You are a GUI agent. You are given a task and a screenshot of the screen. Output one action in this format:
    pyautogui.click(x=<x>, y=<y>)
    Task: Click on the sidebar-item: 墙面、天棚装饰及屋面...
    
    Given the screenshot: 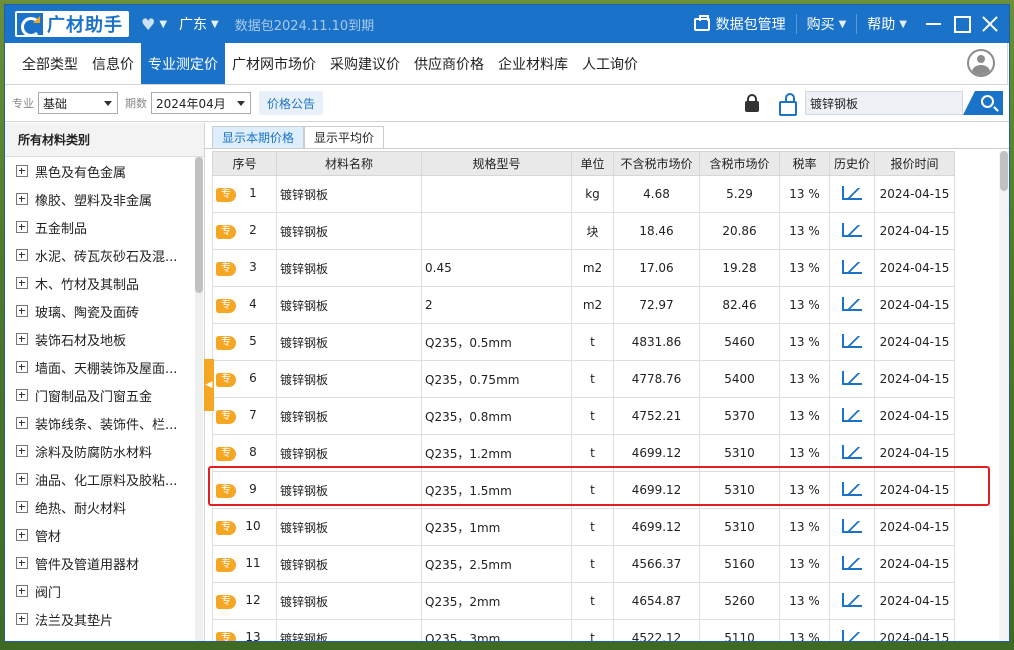 What is the action you would take?
    pyautogui.click(x=99, y=367)
    